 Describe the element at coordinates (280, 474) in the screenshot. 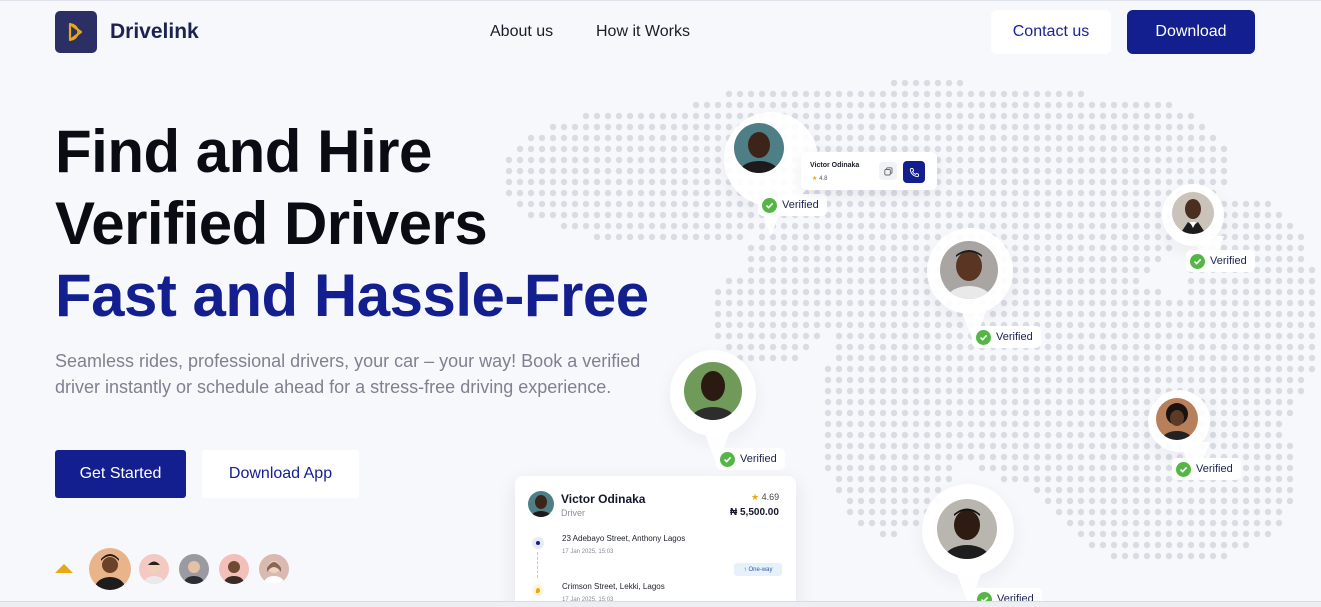

I see `download-app-button: Download App` at that location.